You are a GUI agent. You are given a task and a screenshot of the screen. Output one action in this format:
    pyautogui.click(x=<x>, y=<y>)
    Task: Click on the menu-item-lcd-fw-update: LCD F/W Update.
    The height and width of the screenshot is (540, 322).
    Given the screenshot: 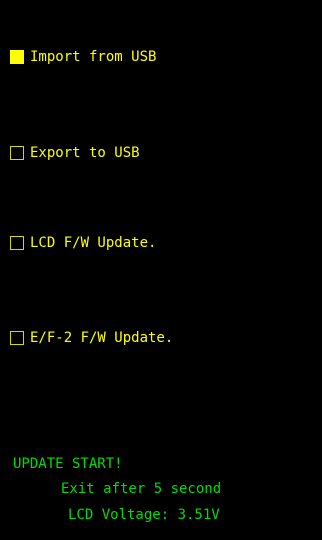 What is the action you would take?
    pyautogui.click(x=83, y=243)
    